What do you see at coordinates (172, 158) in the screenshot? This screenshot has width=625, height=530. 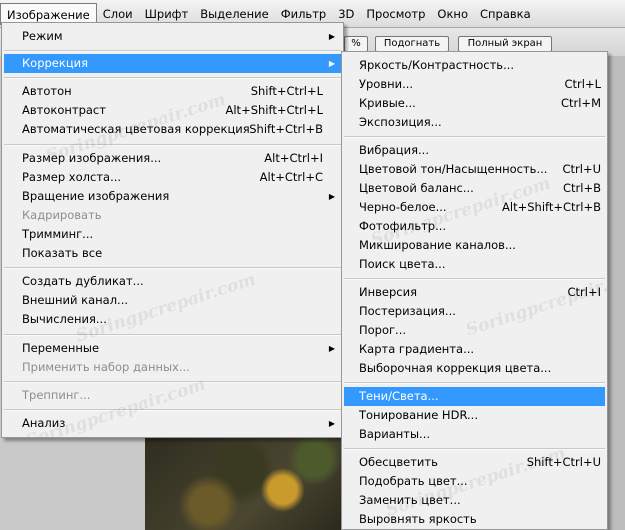 I see `menu-item-image-size: Размер изображения... Alt+Ctrl+I` at bounding box center [172, 158].